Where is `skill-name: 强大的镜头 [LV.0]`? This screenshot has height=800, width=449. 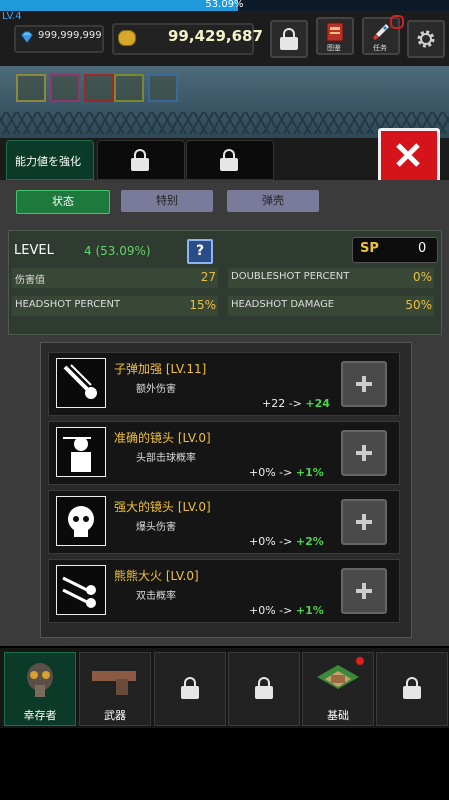 skill-name: 强大的镜头 [LV.0] is located at coordinates (162, 507).